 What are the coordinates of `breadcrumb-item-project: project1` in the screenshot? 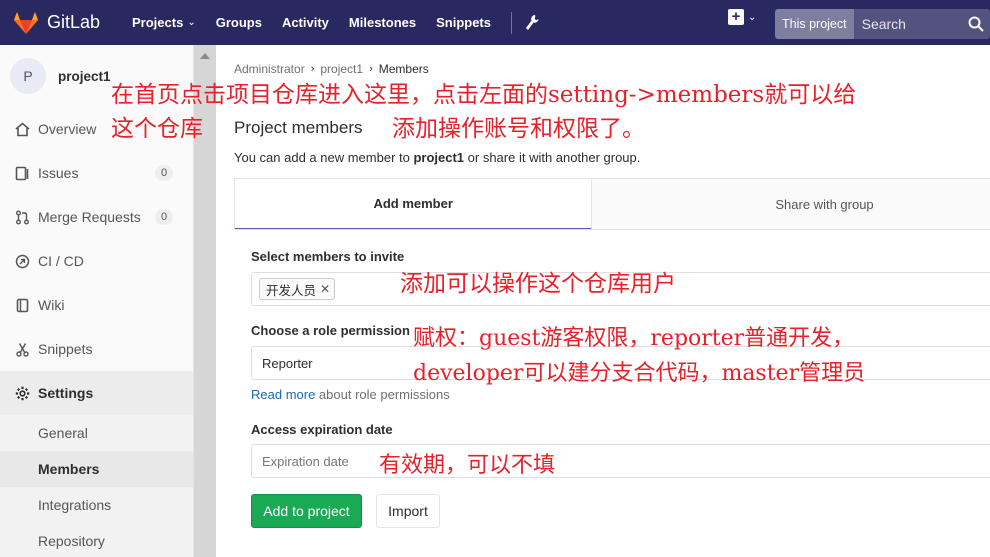 It's located at (341, 69).